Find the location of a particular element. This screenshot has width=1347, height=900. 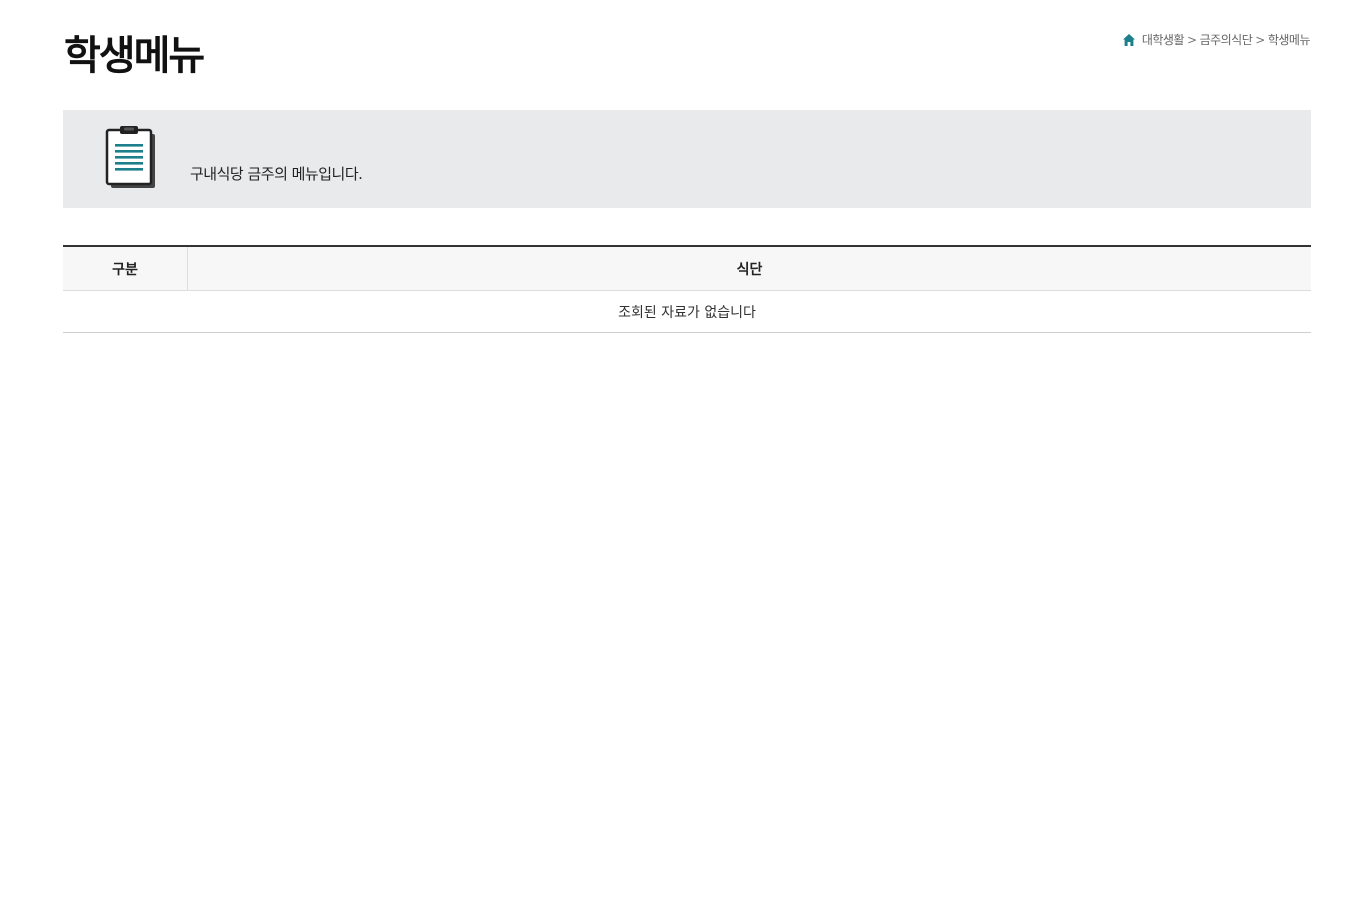

page-title: 학생메뉴 is located at coordinates (134, 56).